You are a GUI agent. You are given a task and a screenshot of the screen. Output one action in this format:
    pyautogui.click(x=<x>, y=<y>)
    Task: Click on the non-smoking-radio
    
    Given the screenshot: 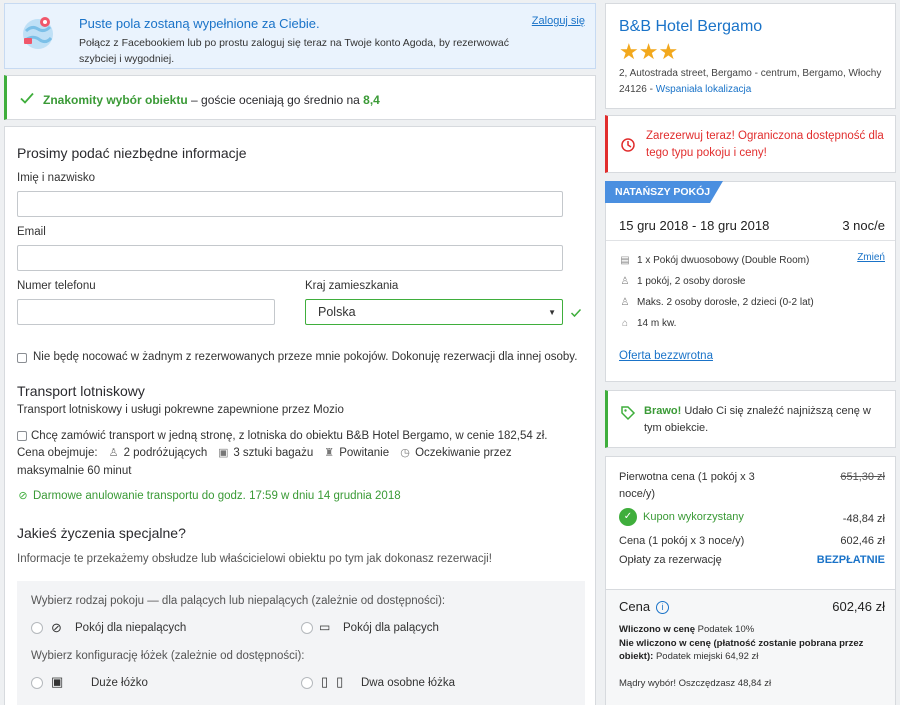 What is the action you would take?
    pyautogui.click(x=37, y=628)
    